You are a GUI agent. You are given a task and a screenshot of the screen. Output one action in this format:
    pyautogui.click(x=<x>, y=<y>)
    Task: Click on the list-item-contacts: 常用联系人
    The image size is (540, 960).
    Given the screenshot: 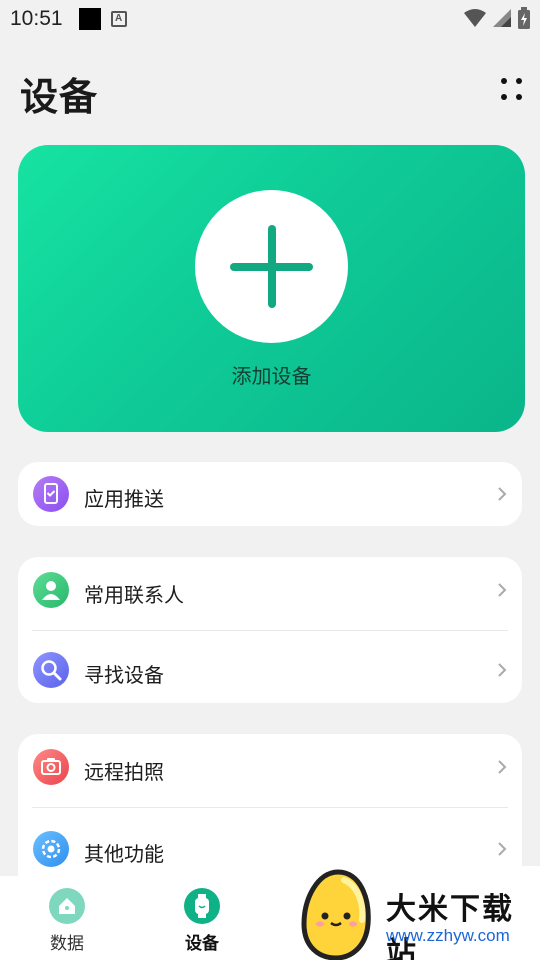 What is the action you would take?
    pyautogui.click(x=270, y=593)
    